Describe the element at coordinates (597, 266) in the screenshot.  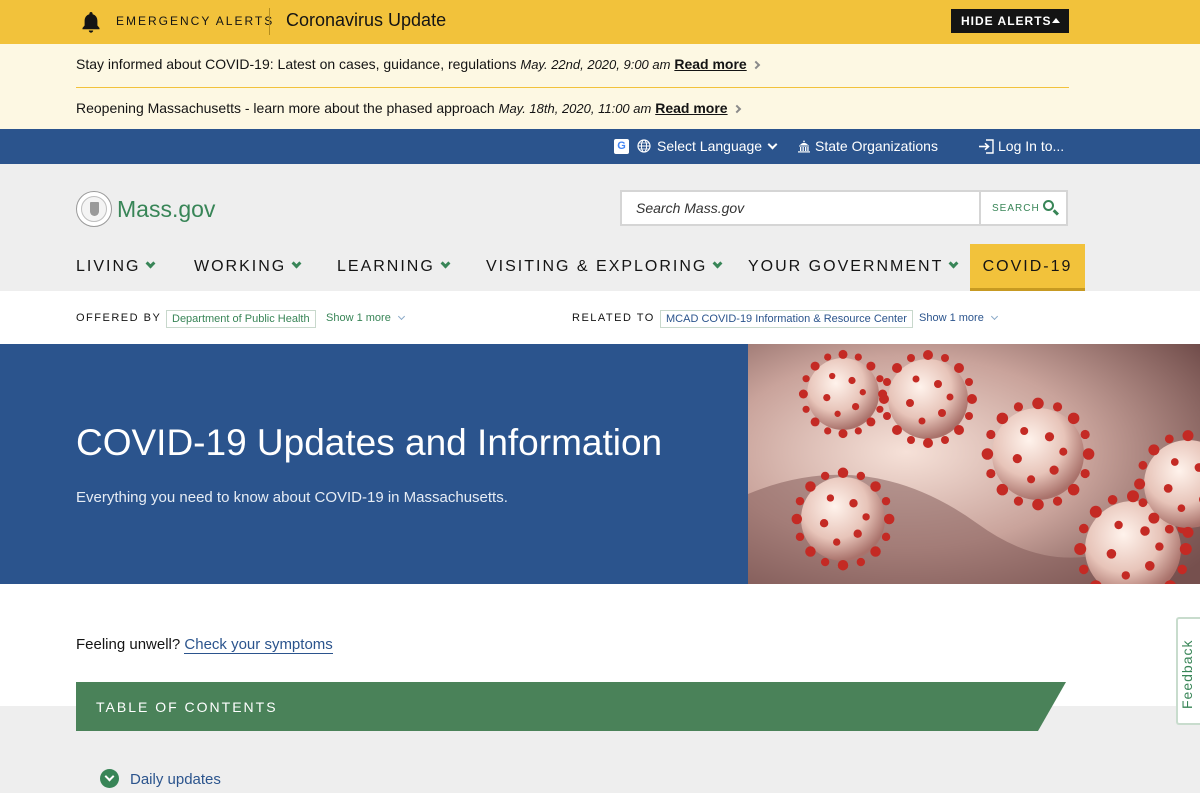
I see `nav-label: VISITING & EXPLORING` at that location.